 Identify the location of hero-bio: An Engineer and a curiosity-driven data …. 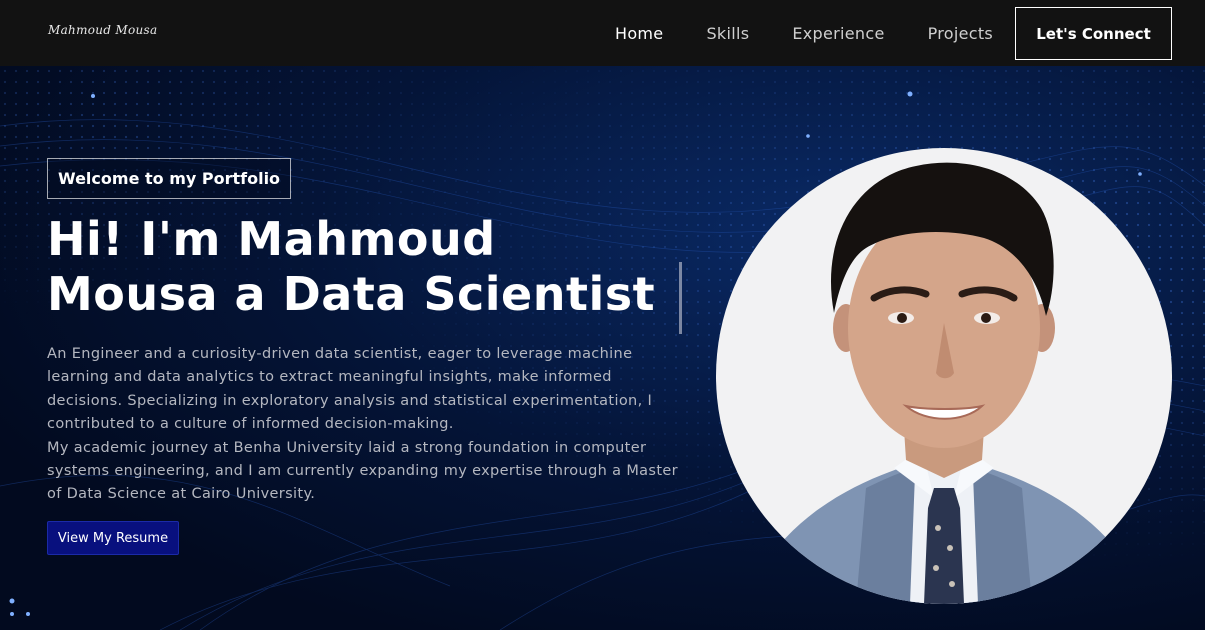
(367, 425).